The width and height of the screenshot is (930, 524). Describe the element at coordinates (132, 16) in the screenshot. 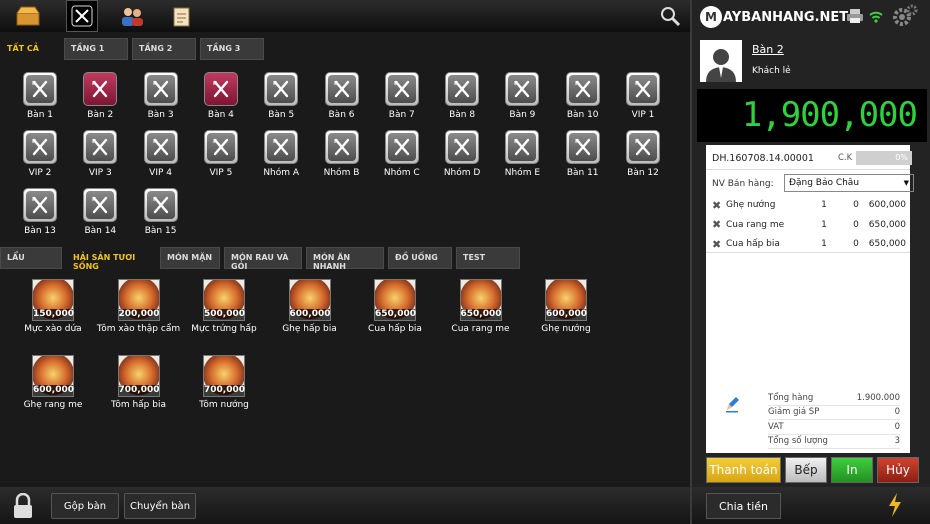

I see `users-icon` at that location.